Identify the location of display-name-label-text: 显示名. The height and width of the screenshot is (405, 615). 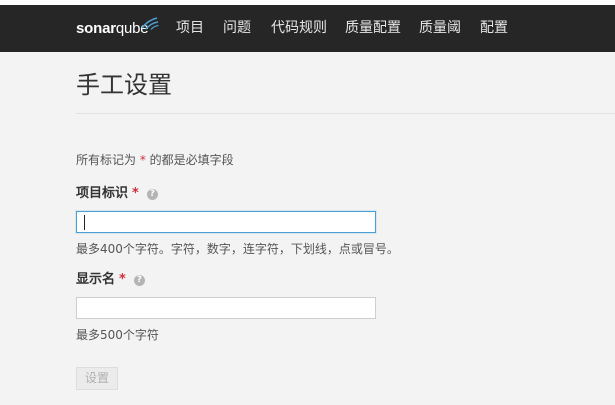
(96, 279).